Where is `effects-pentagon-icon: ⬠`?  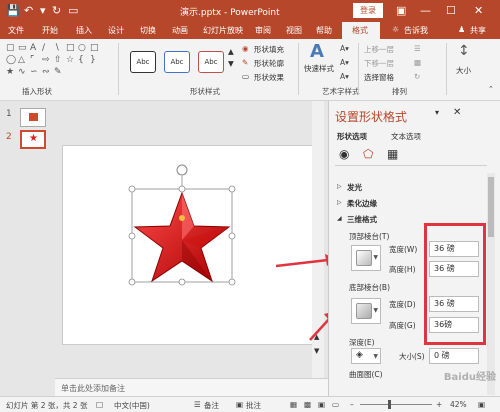 effects-pentagon-icon: ⬠ is located at coordinates (368, 154).